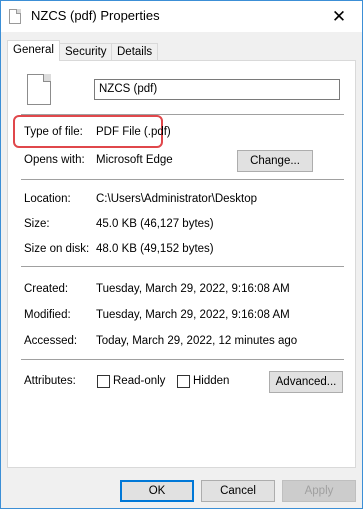 The height and width of the screenshot is (509, 363). I want to click on hidden-checkbox, so click(183, 381).